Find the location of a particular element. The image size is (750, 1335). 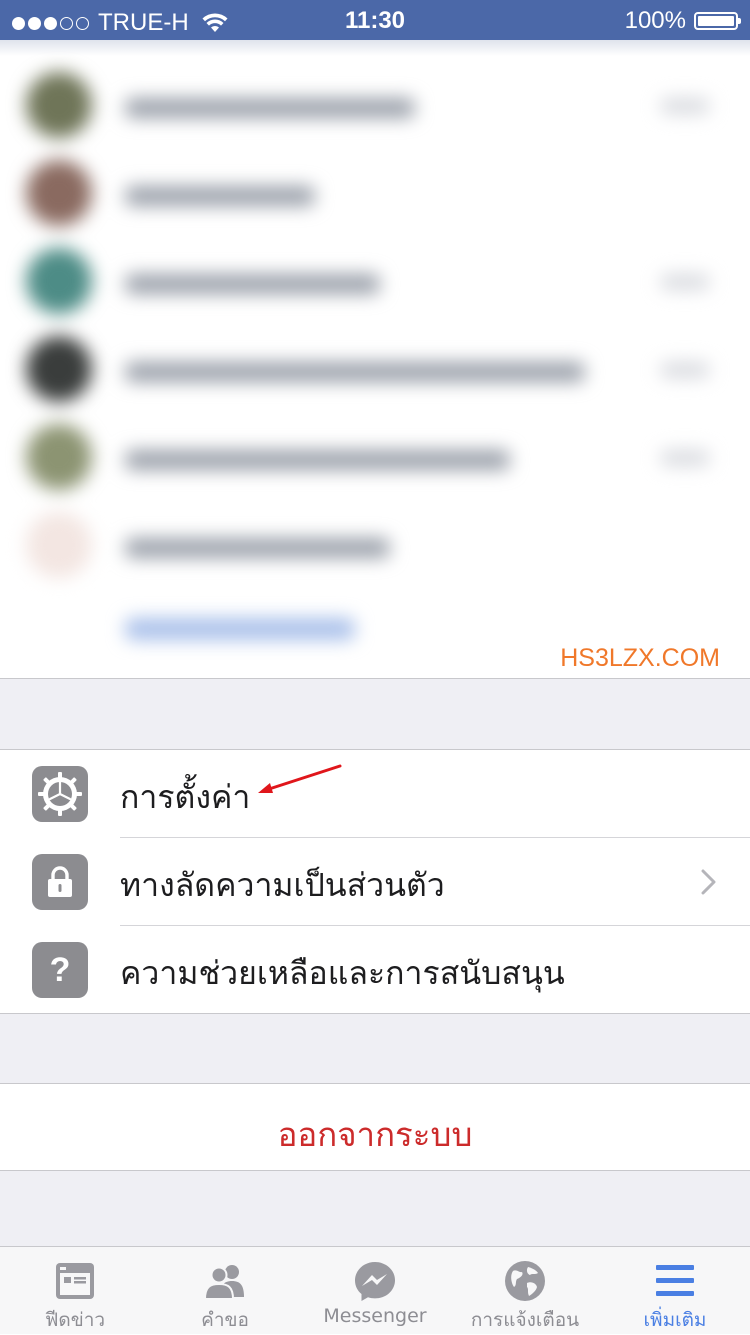

help-support-row: ? ความช่วยเหลือและการสนับสนุน is located at coordinates (375, 970).